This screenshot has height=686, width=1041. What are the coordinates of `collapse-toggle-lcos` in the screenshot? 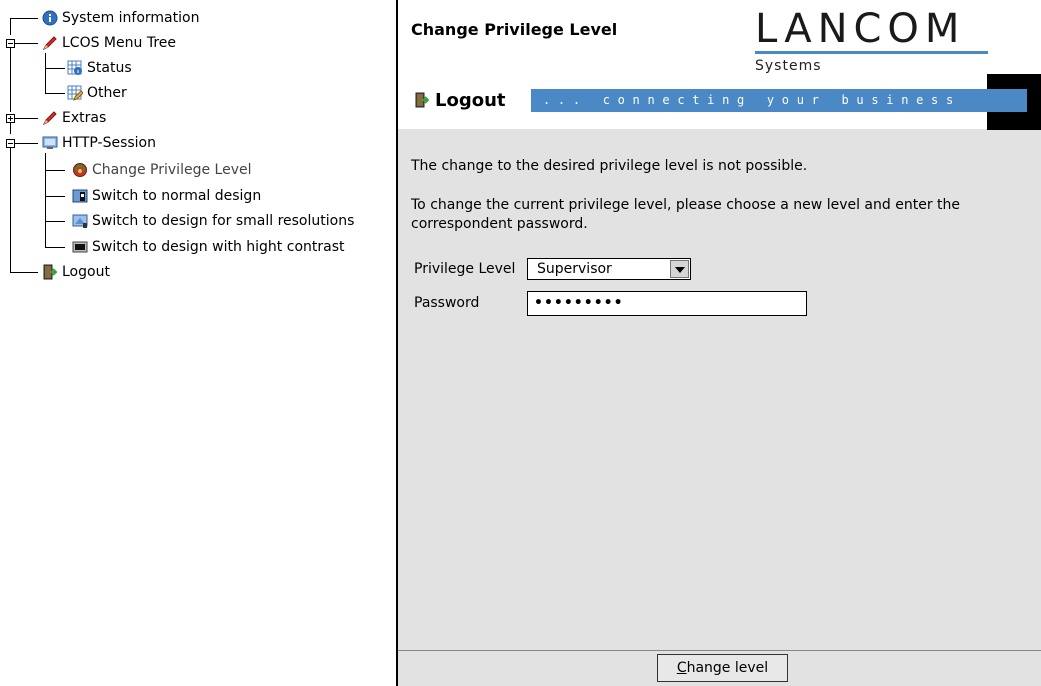 It's located at (10, 43).